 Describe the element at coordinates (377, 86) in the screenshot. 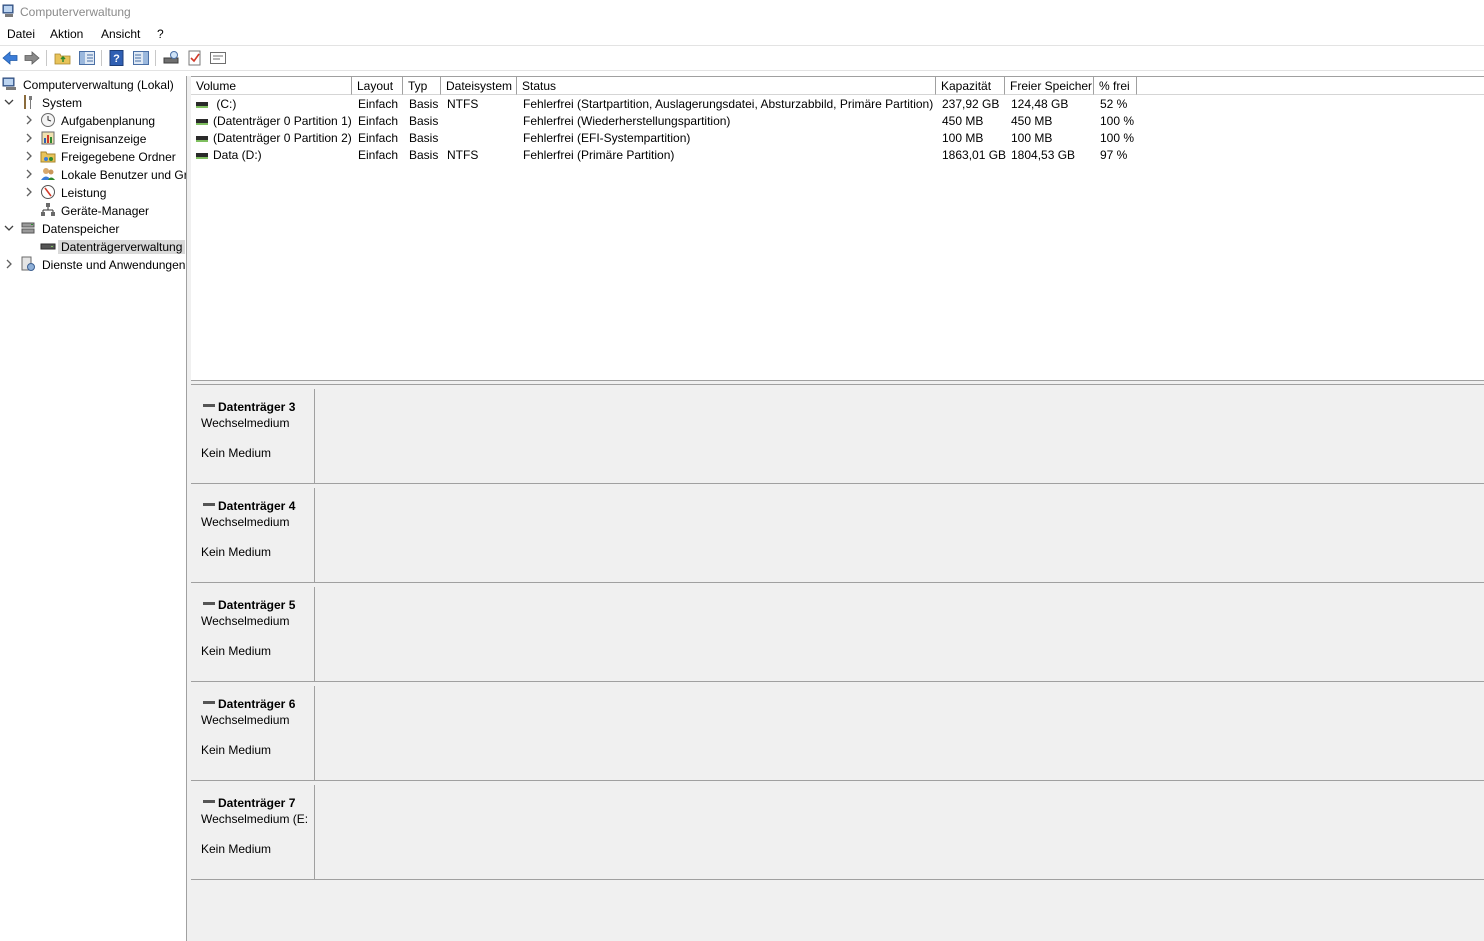

I see `column-header-layout: Layout` at that location.